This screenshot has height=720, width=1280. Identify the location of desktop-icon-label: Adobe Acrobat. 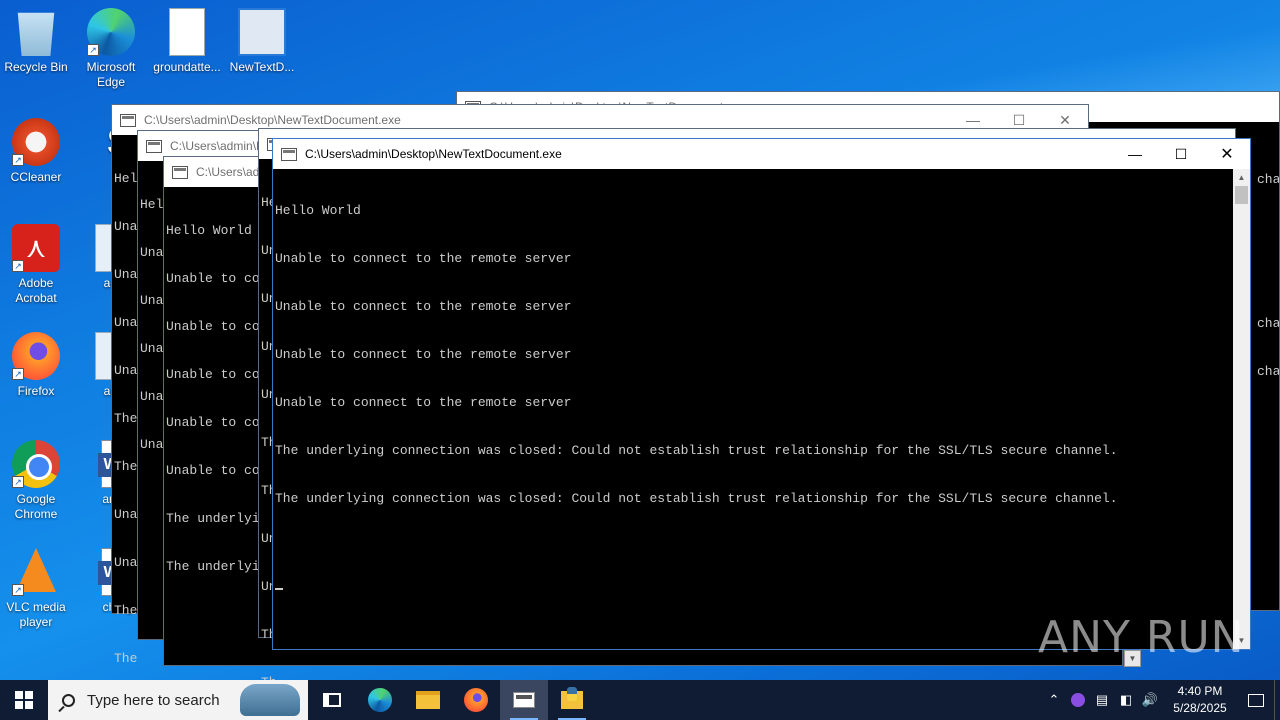
(36, 290).